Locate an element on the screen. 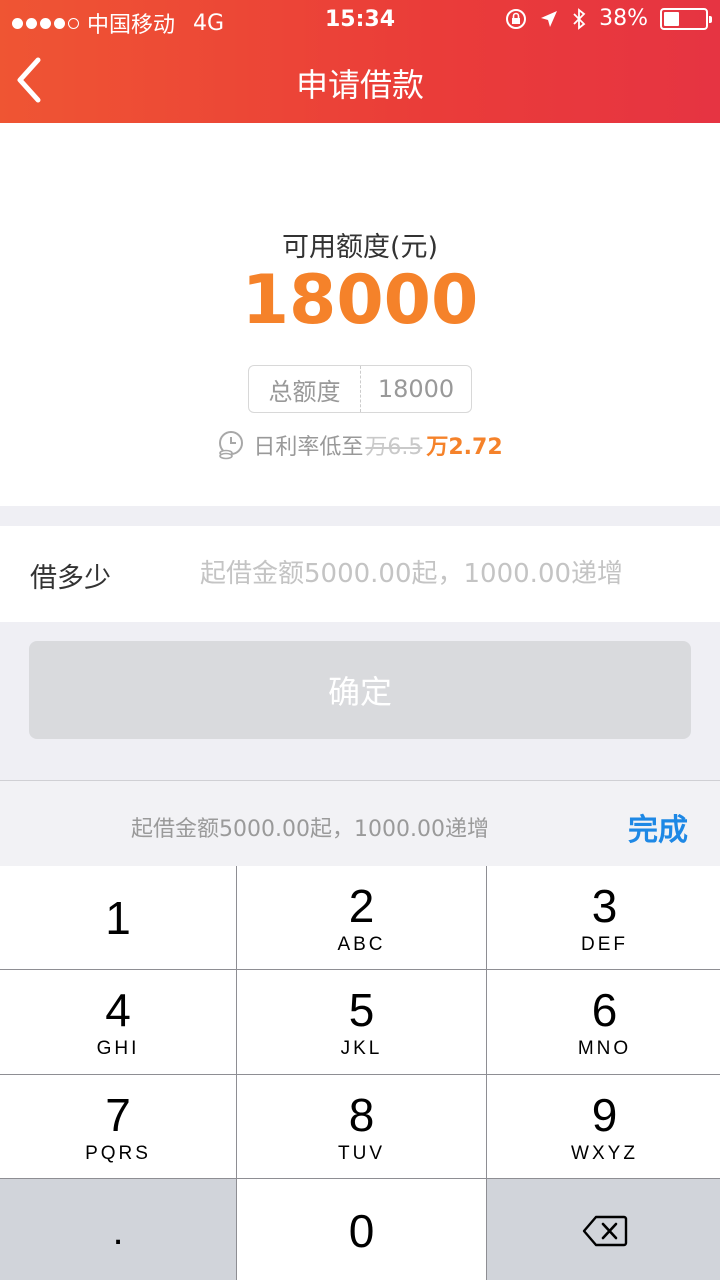 The width and height of the screenshot is (720, 1280). available-quota-label: 可用额度(元) is located at coordinates (360, 247).